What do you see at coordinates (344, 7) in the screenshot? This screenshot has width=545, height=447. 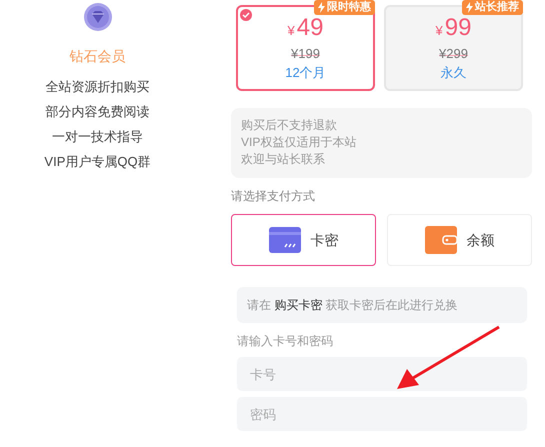 I see `plan-badge: 限时特惠` at bounding box center [344, 7].